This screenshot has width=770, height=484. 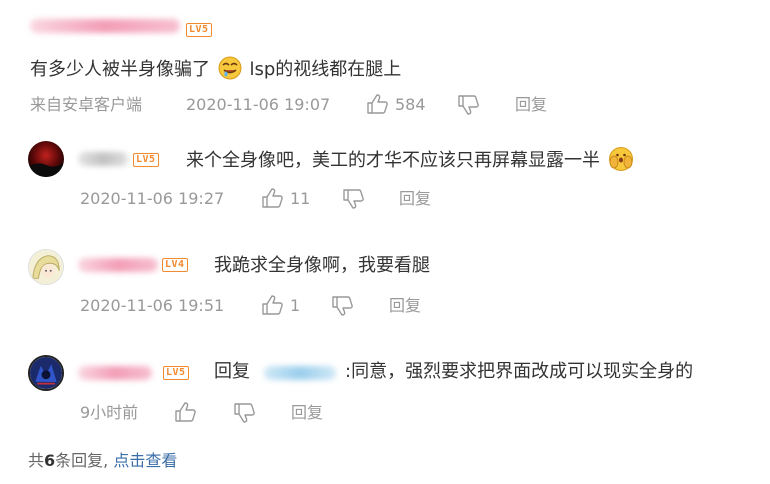 I want to click on reply-2-like-count: 1, so click(x=295, y=305).